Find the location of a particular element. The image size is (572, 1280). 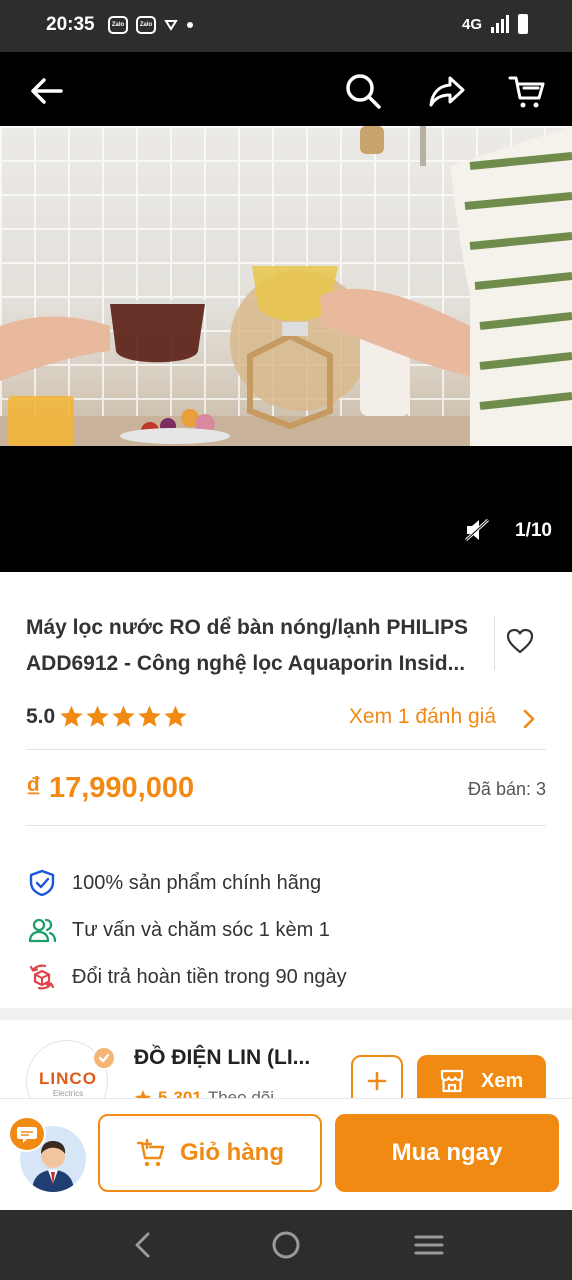

add-to-cart-button: Giỏ hàng is located at coordinates (210, 1153).